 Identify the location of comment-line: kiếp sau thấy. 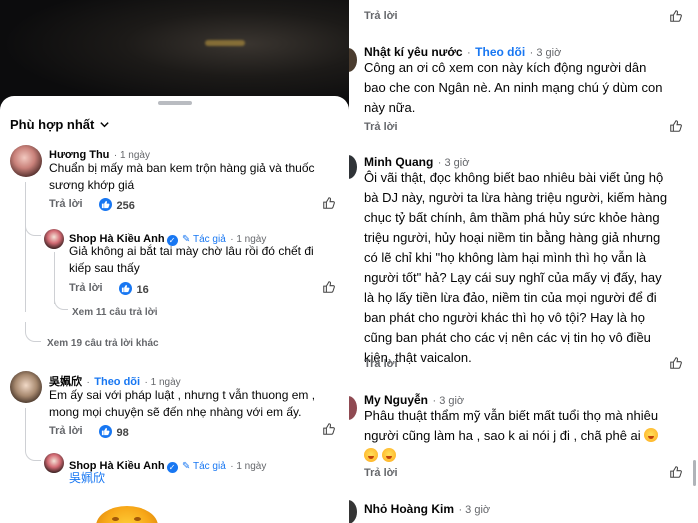
(104, 268).